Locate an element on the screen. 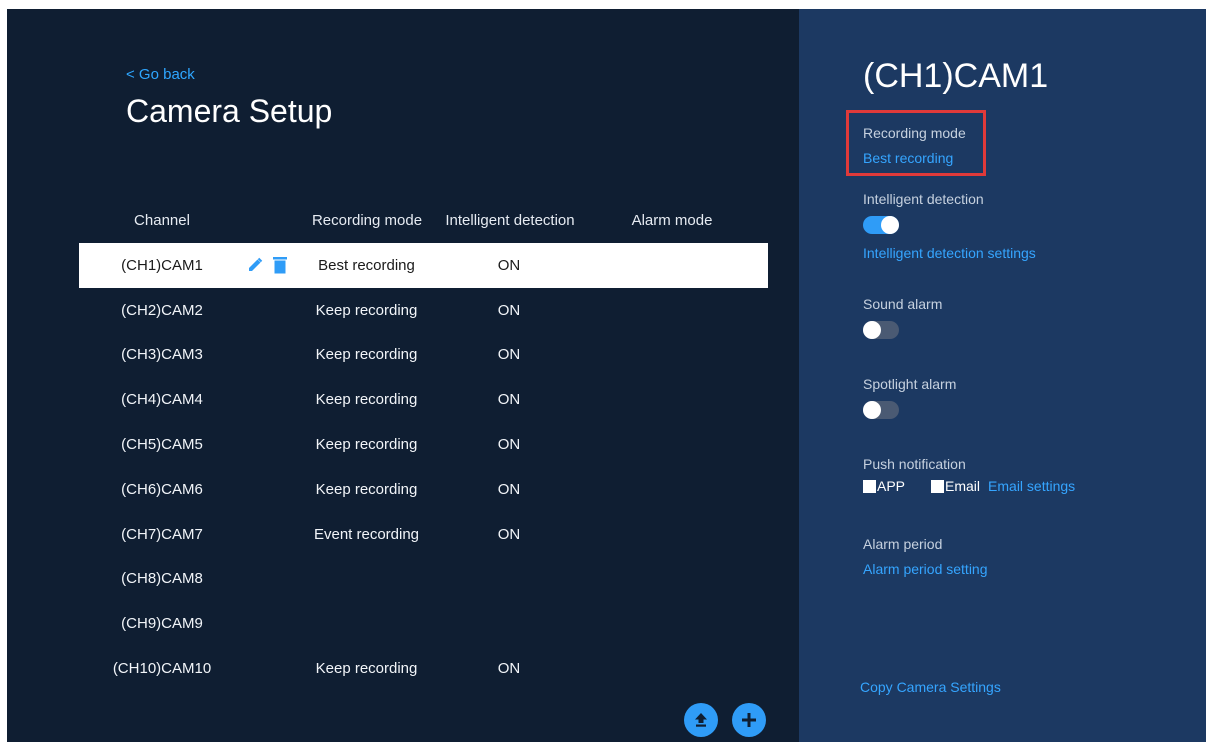  push-notification-options: APP Email Email settings is located at coordinates (969, 486).